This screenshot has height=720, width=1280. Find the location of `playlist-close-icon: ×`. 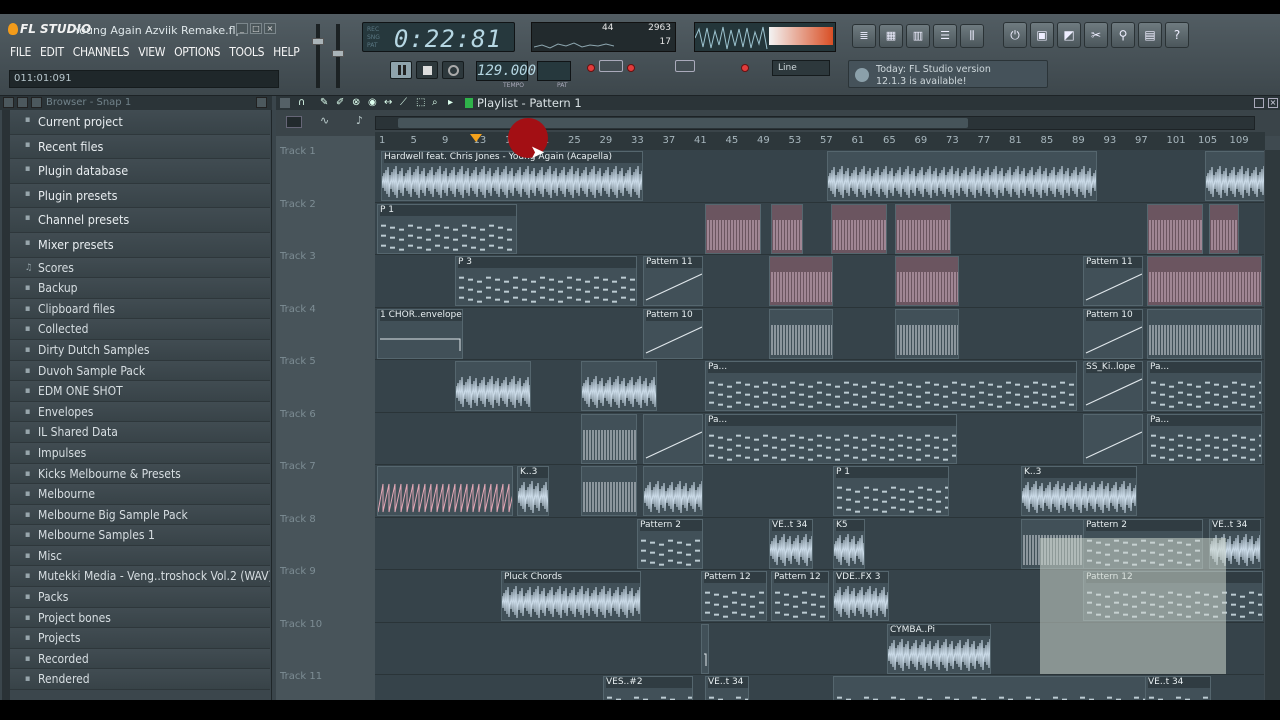

playlist-close-icon: × is located at coordinates (1273, 103).